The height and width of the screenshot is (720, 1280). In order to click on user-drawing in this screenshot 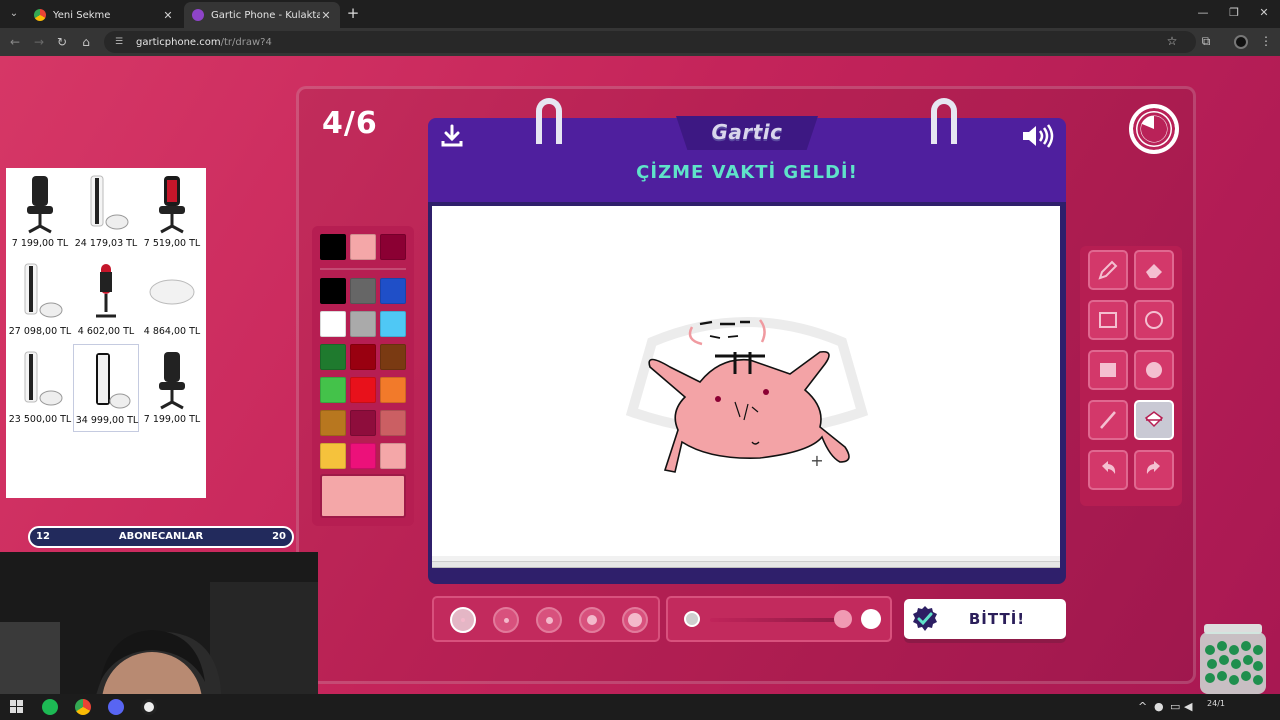, I will do `click(749, 396)`.